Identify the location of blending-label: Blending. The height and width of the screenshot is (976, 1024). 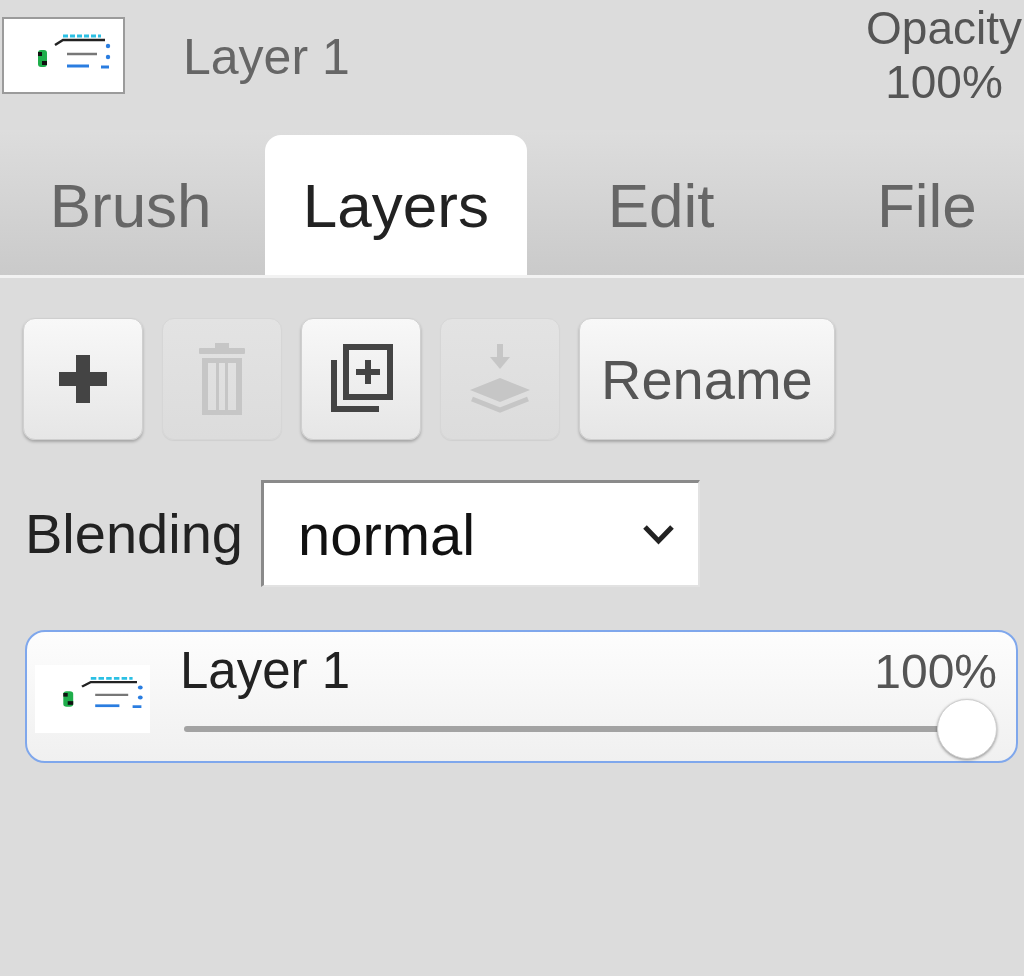
(134, 533).